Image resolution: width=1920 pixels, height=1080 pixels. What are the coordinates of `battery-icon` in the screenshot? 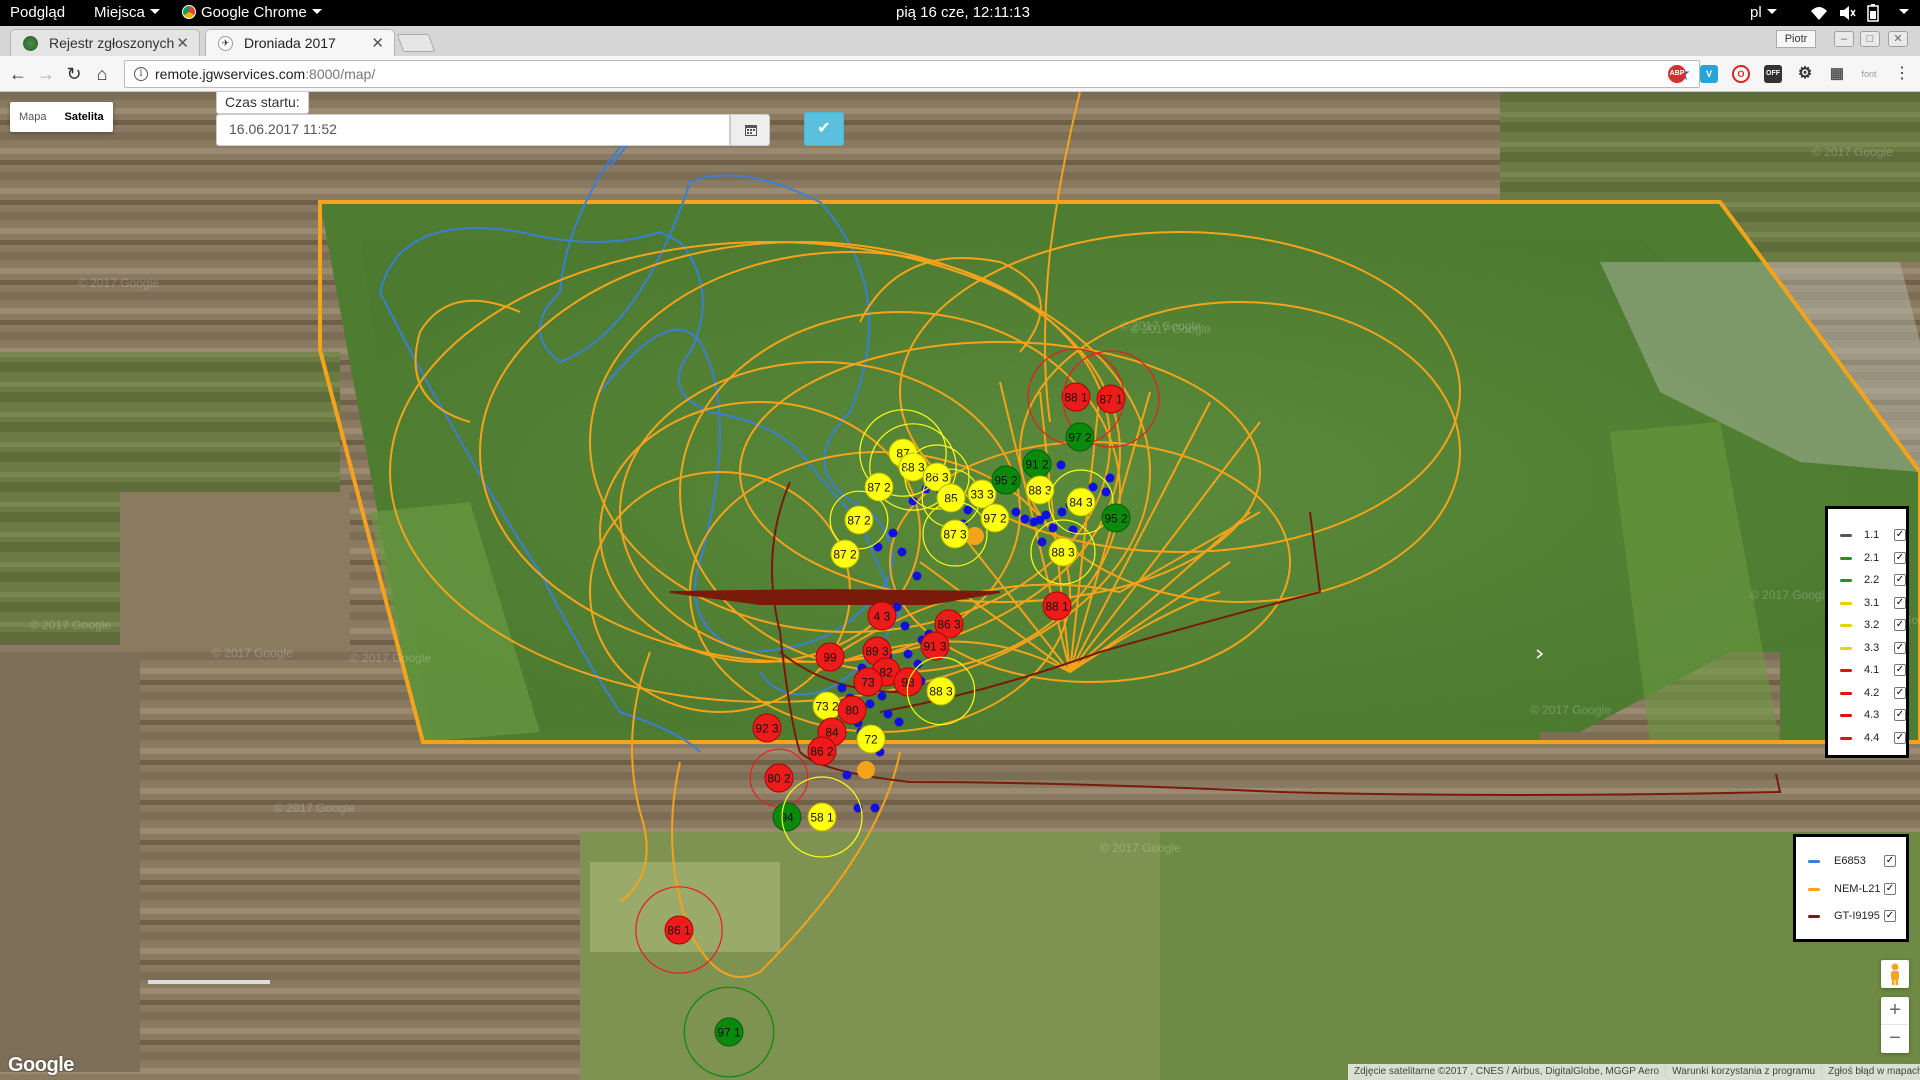 It's located at (1873, 13).